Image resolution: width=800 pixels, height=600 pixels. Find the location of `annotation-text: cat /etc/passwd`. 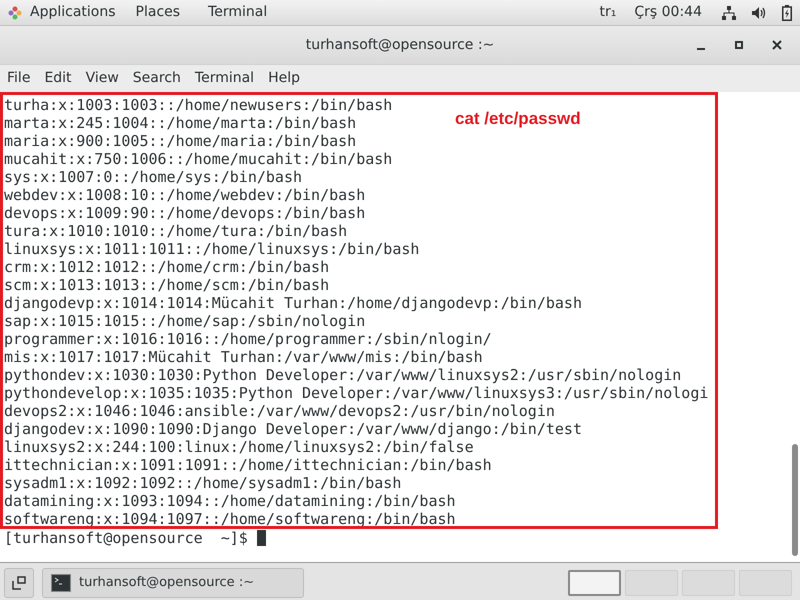

annotation-text: cat /etc/passwd is located at coordinates (518, 119).